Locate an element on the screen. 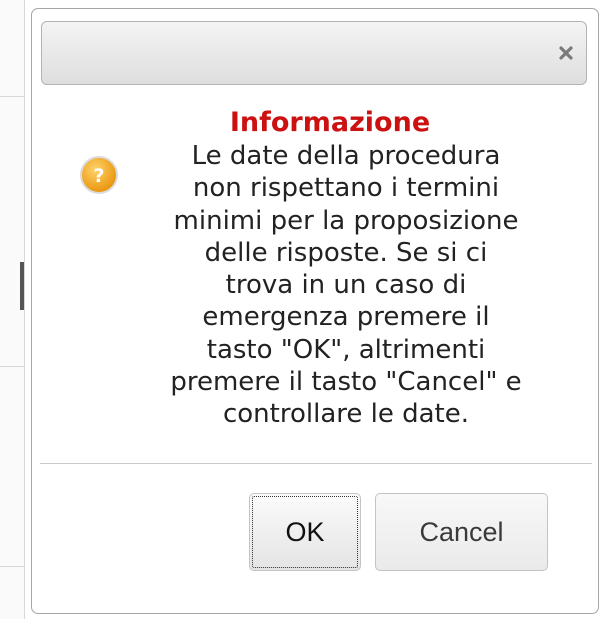 The width and height of the screenshot is (616, 619). question-icon: ? is located at coordinates (99, 175).